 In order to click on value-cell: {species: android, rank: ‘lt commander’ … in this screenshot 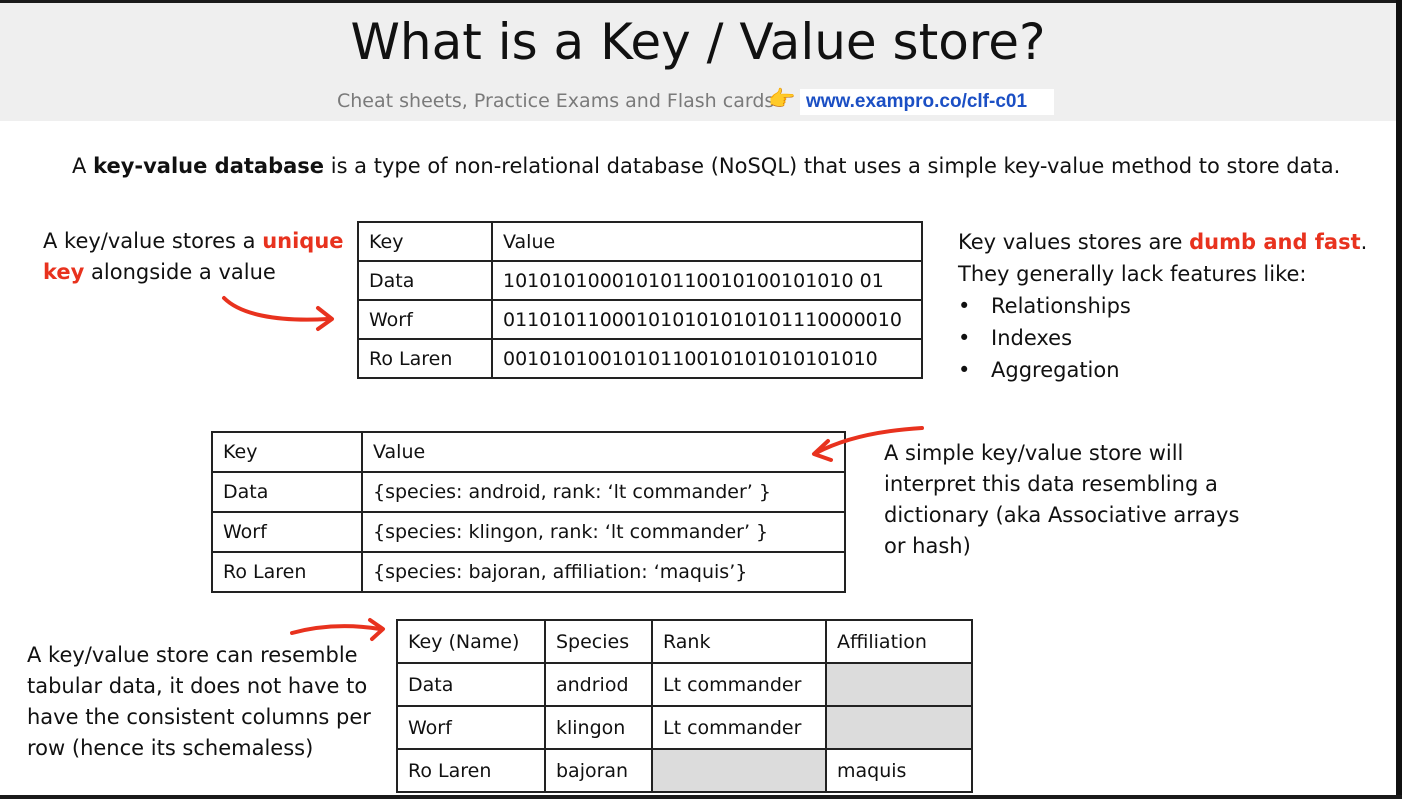, I will do `click(603, 492)`.